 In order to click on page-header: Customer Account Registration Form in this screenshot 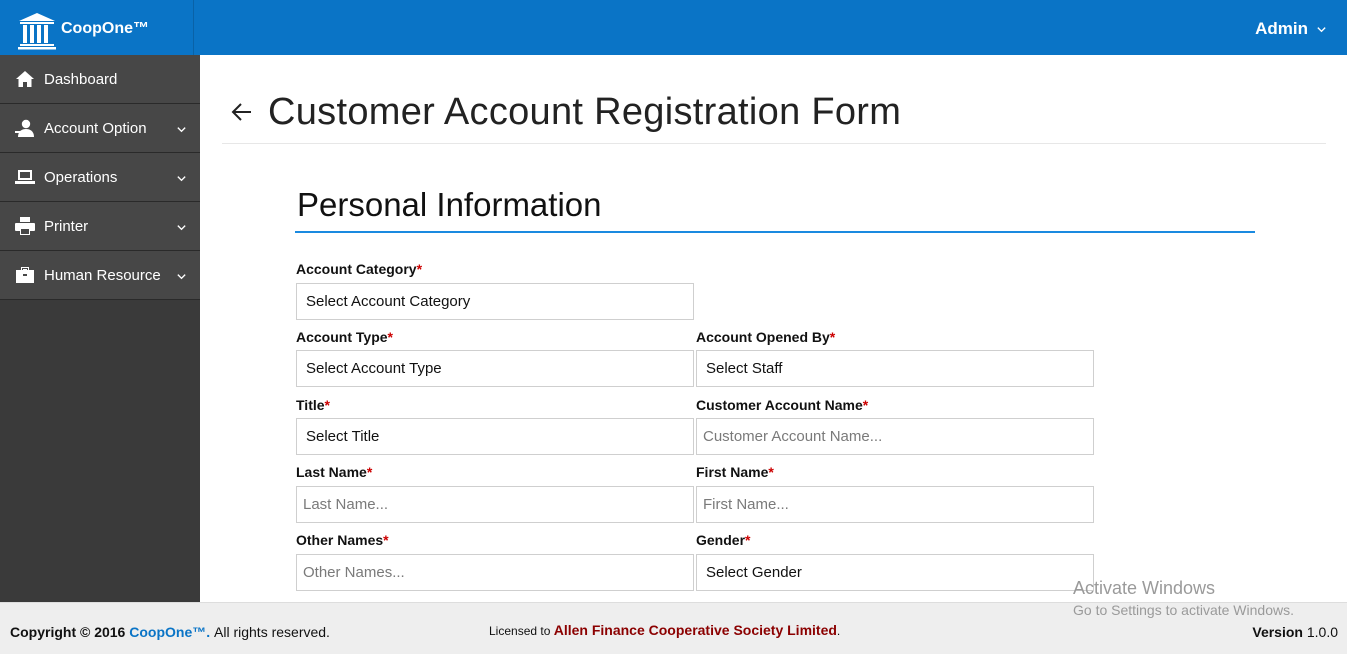, I will do `click(774, 99)`.